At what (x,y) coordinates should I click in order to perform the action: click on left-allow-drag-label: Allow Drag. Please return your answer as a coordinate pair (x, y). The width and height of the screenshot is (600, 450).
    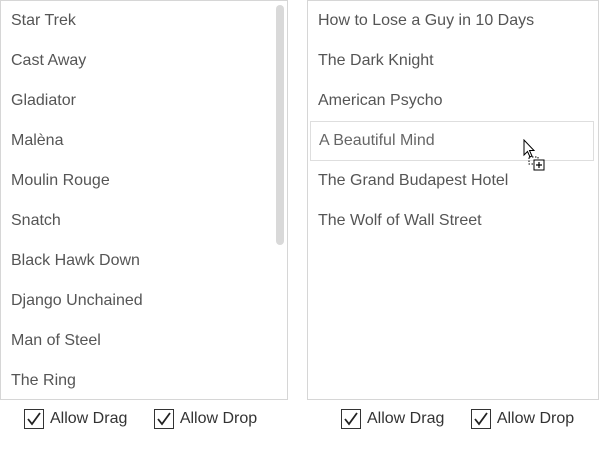
    Looking at the image, I should click on (89, 418).